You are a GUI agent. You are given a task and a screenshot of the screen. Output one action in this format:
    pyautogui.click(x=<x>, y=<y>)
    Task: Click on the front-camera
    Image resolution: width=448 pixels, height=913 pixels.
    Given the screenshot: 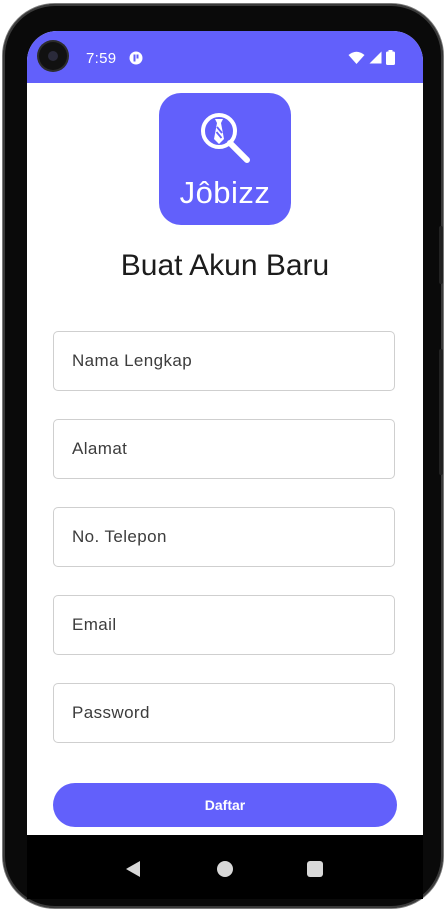 What is the action you would take?
    pyautogui.click(x=53, y=56)
    